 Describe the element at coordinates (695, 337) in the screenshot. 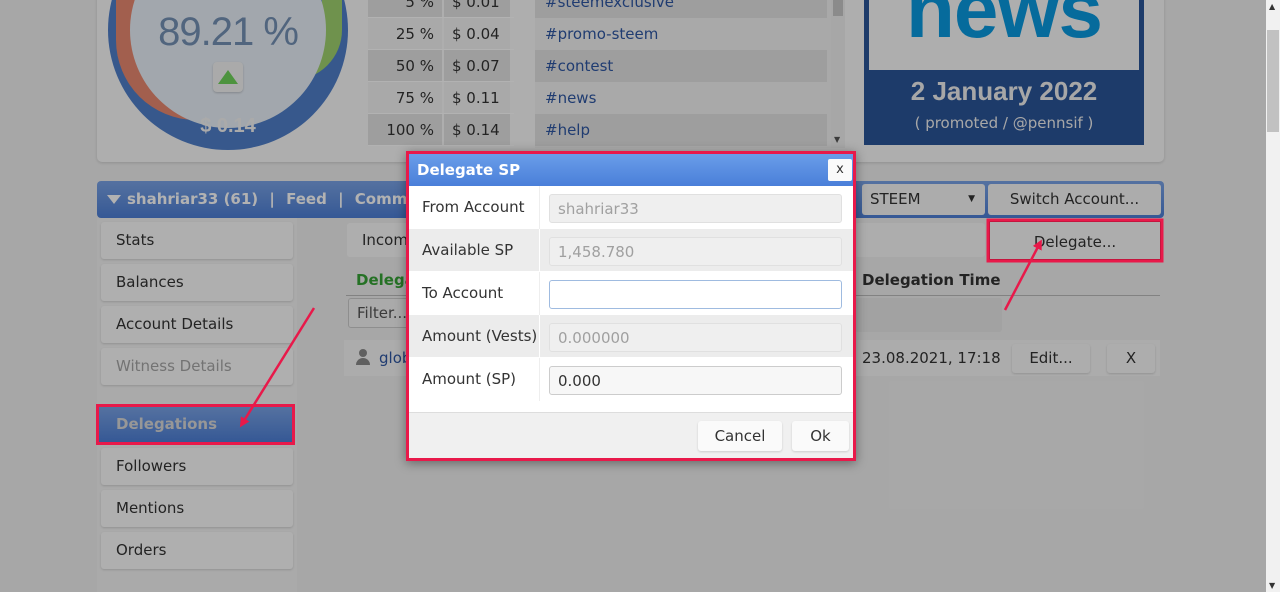

I see `amount-vests-field: 0.000000` at that location.